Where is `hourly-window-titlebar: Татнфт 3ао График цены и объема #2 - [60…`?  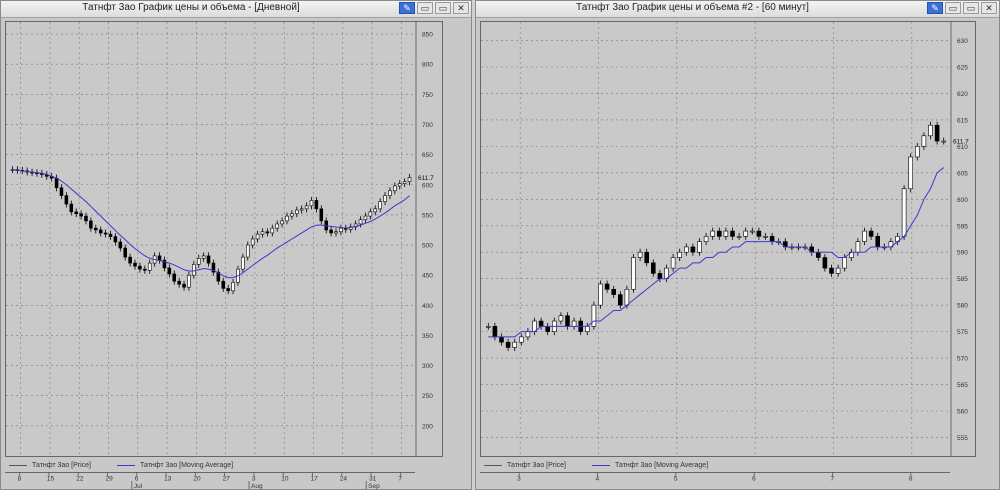
hourly-window-titlebar: Татнфт 3ао График цены и объема #2 - [60… is located at coordinates (737, 9).